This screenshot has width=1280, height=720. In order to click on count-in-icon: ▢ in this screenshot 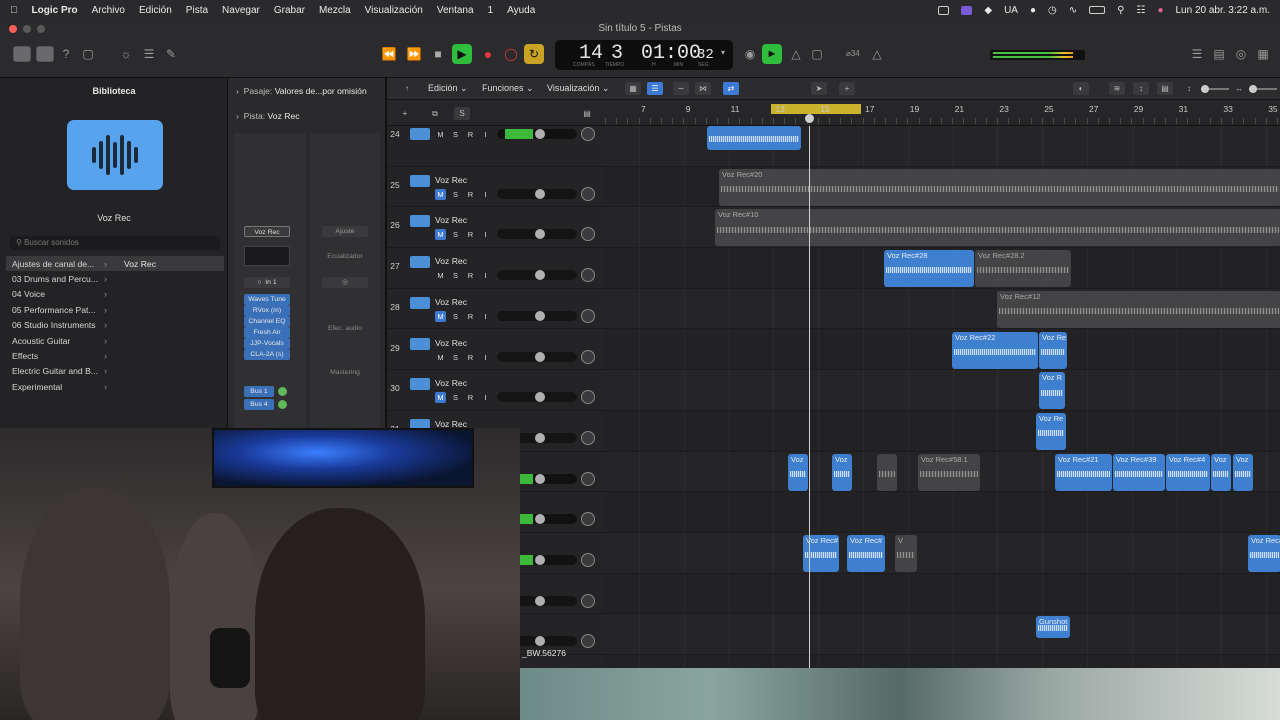, I will do `click(817, 54)`.